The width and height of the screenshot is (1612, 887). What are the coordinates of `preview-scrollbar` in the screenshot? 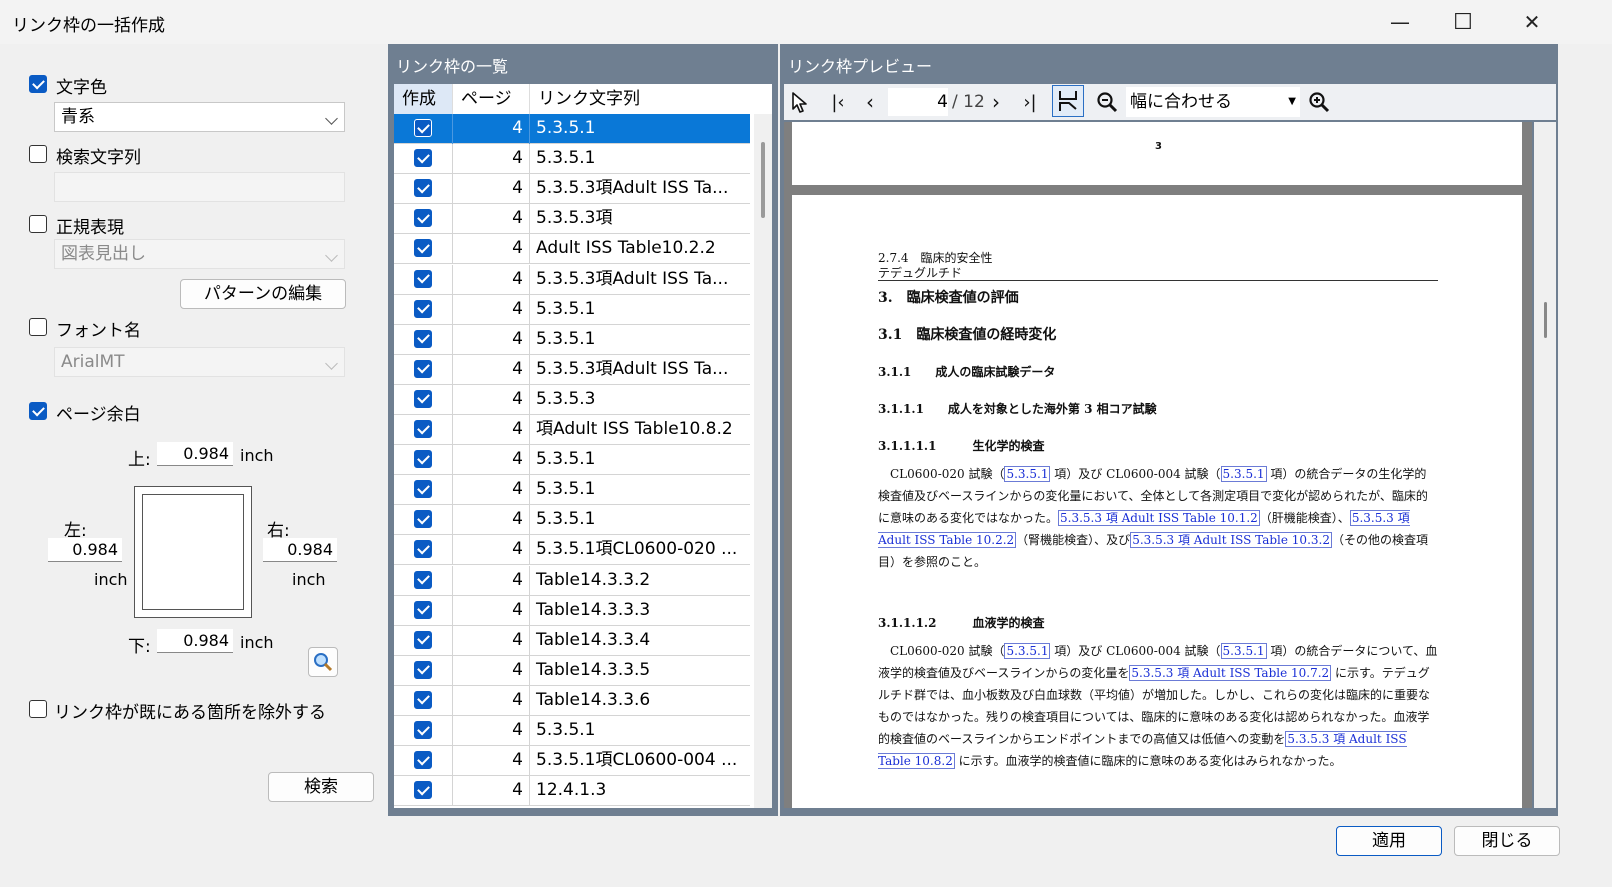 It's located at (1545, 465).